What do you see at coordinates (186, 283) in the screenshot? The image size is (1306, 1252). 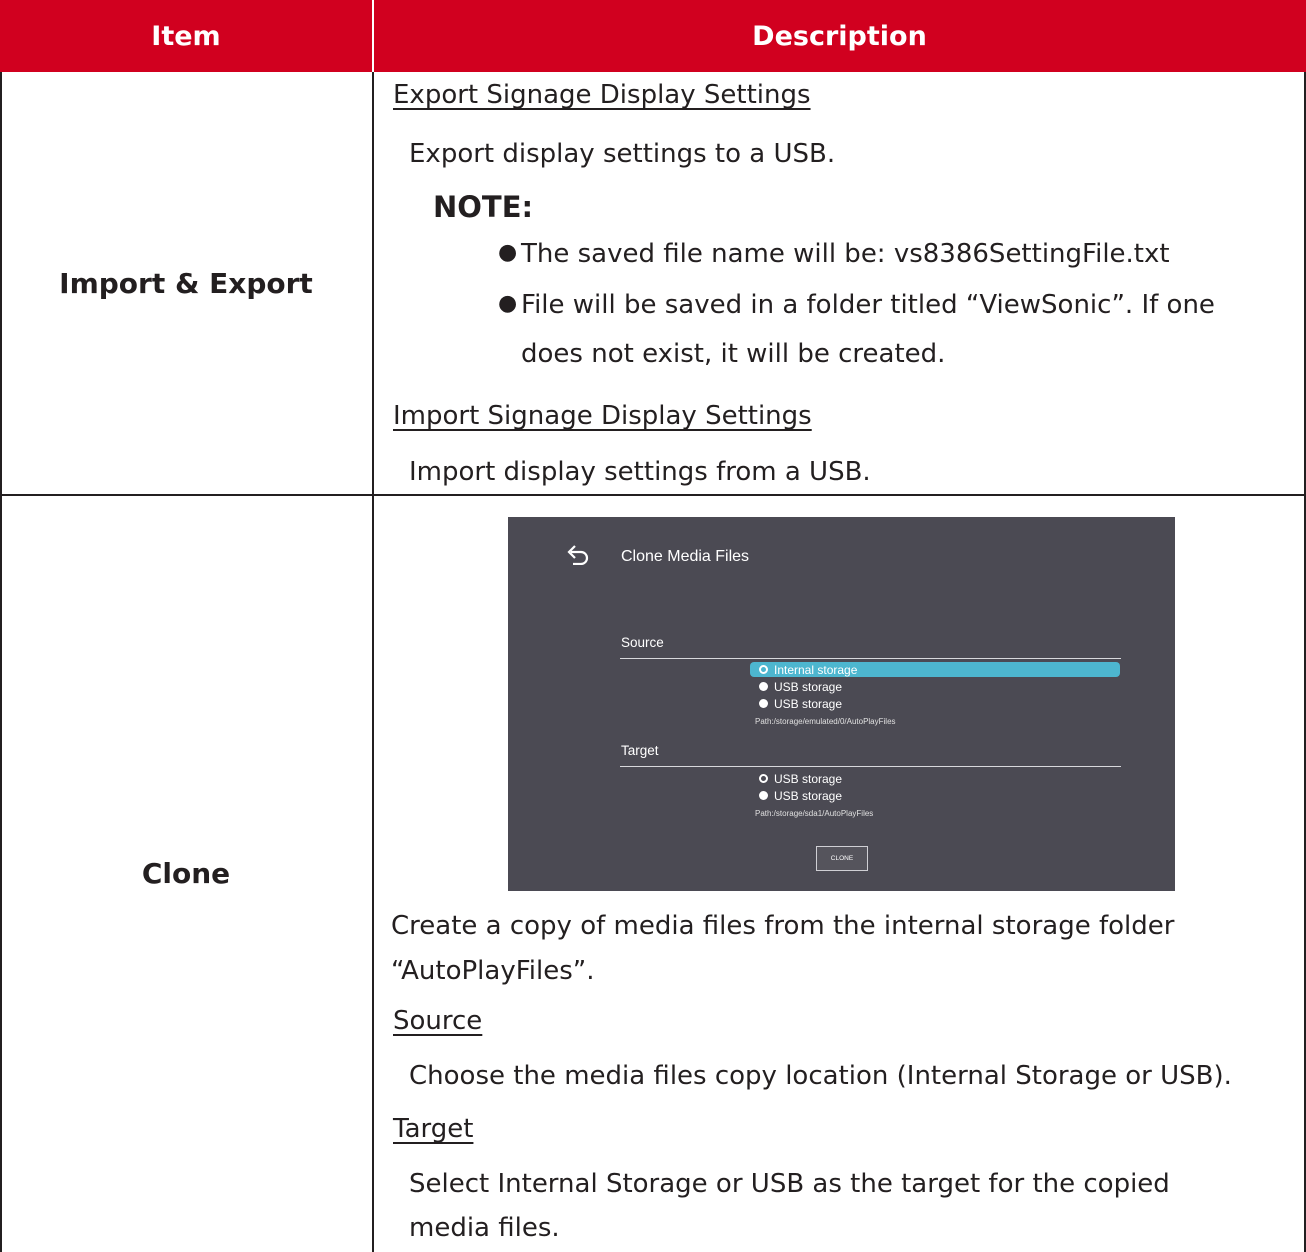 I see `row-item-import-export: Import & Export` at bounding box center [186, 283].